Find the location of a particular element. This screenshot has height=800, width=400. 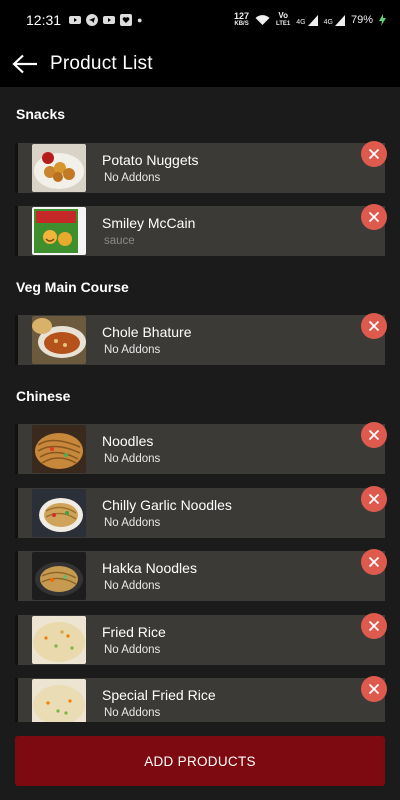

notification-icons: ● is located at coordinates (105, 20).